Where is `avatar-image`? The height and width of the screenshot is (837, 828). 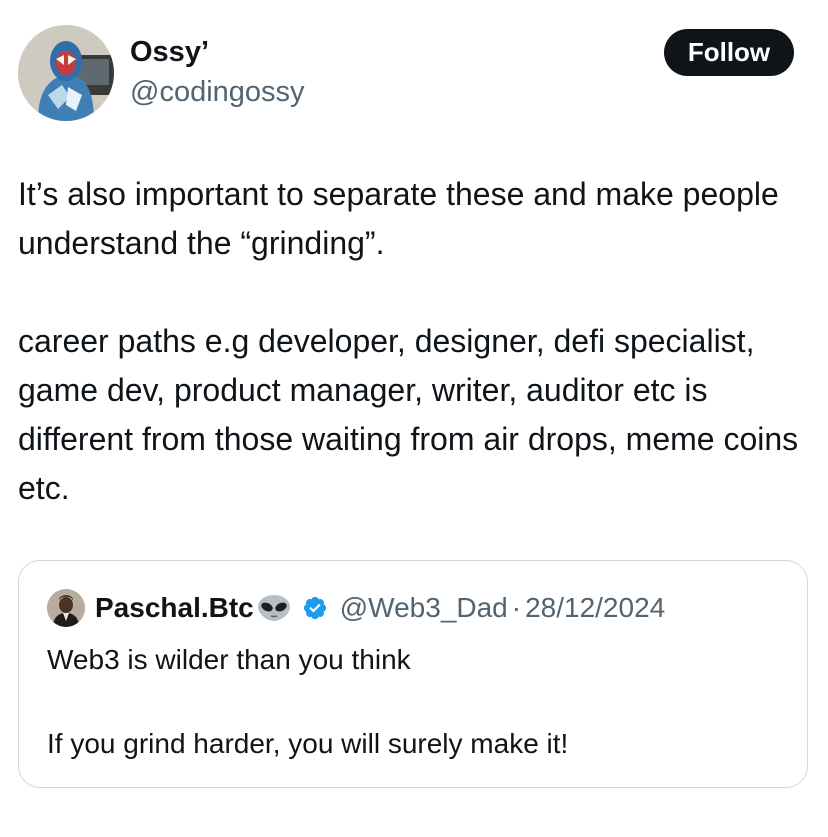 avatar-image is located at coordinates (66, 73).